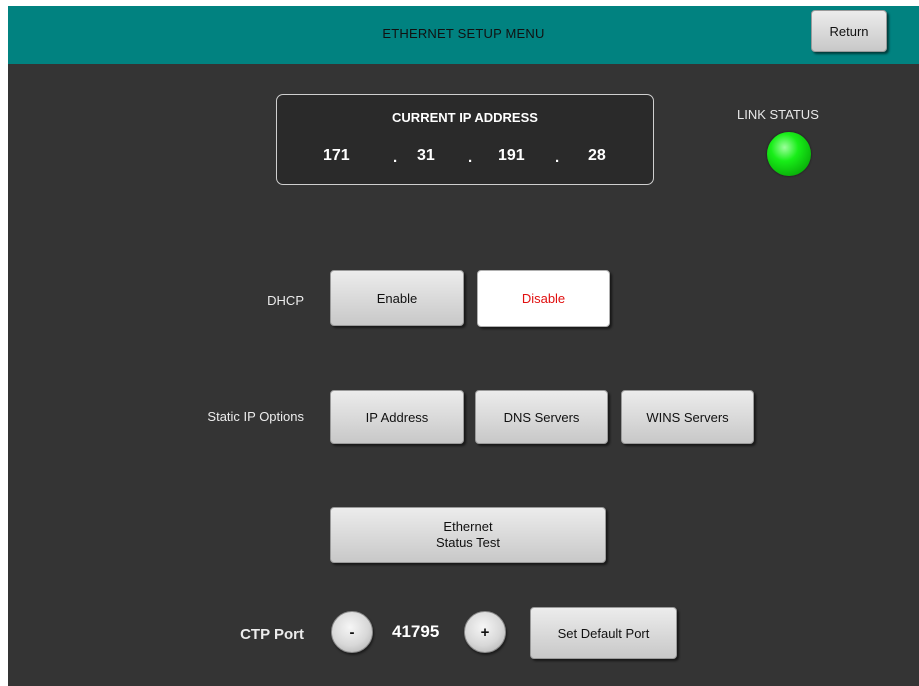 The height and width of the screenshot is (686, 919). I want to click on wins-servers-button: WINS Servers, so click(687, 417).